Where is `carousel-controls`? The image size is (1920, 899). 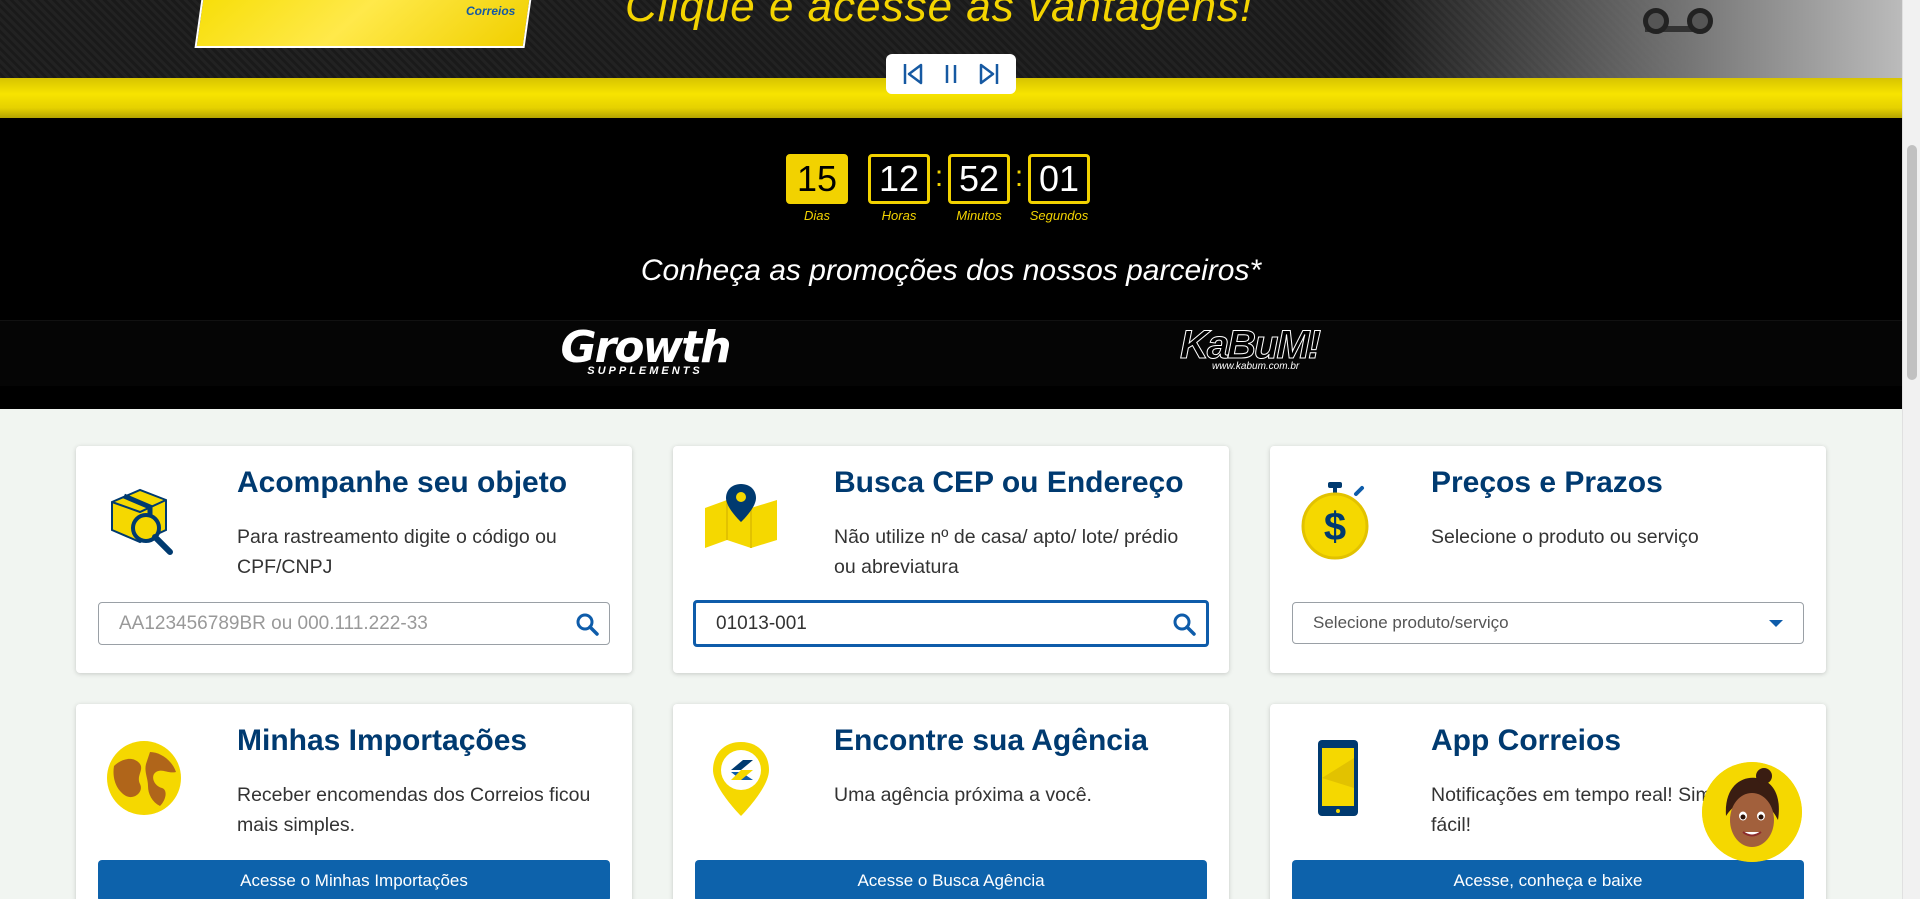 carousel-controls is located at coordinates (951, 74).